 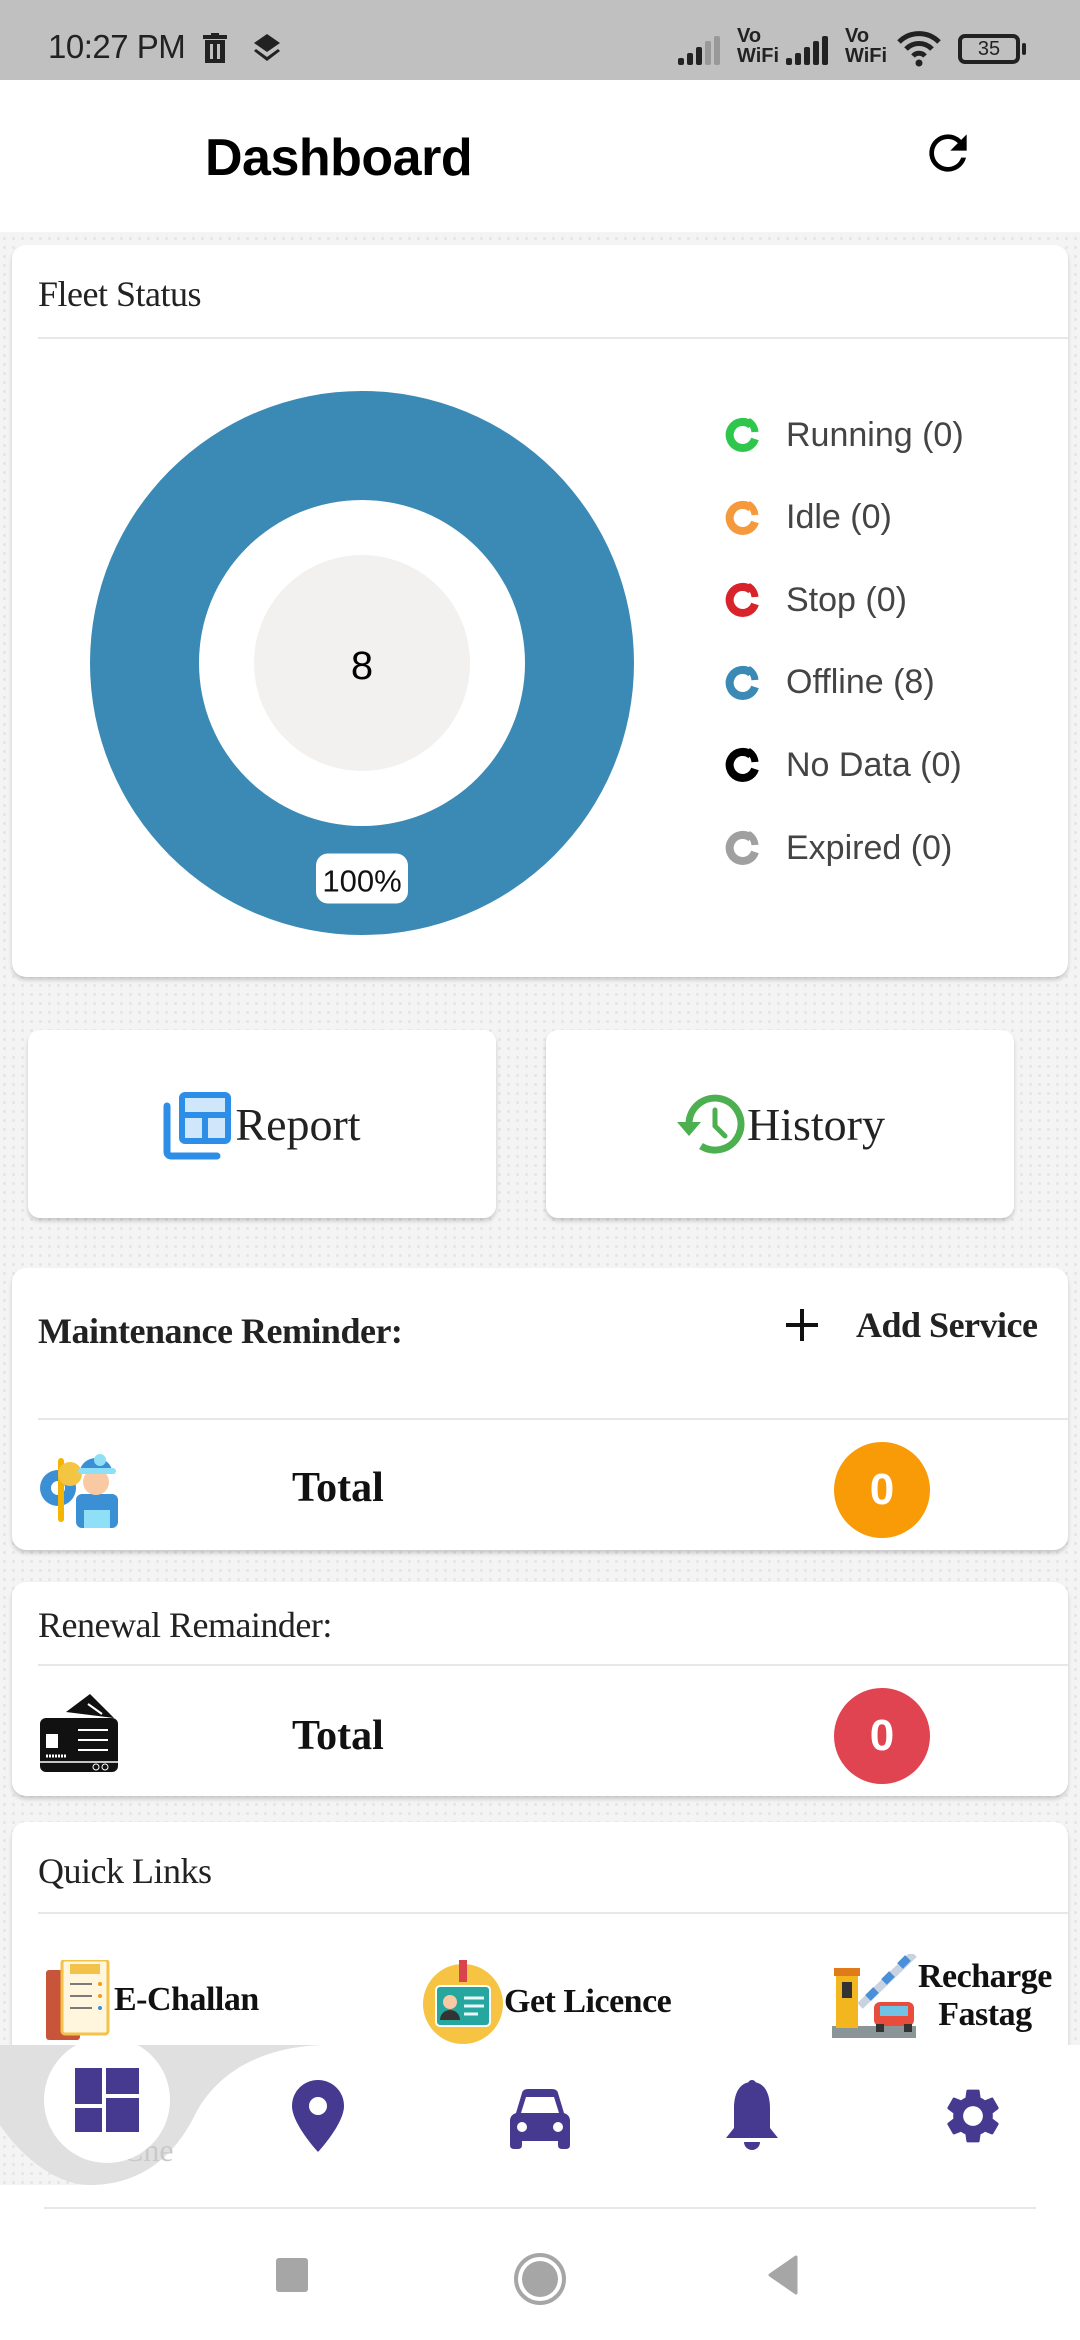 I want to click on echallan-label: E-Challan, so click(x=186, y=1999).